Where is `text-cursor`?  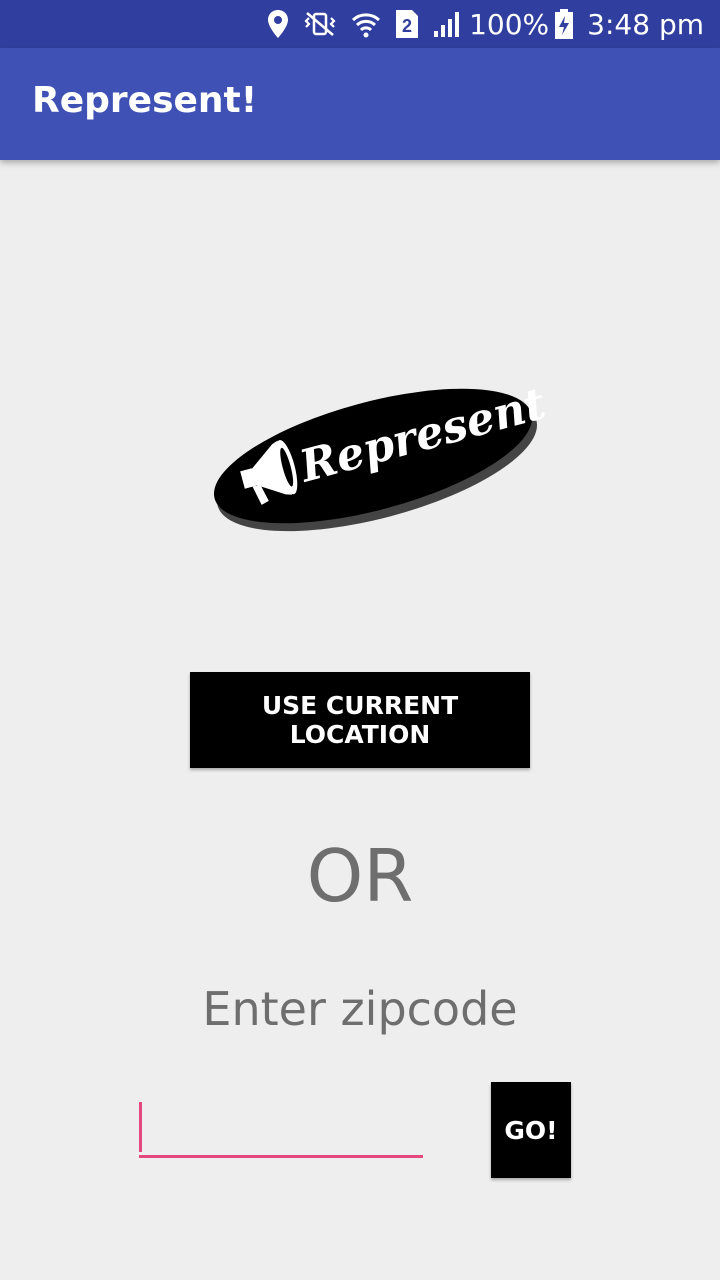 text-cursor is located at coordinates (140, 1127).